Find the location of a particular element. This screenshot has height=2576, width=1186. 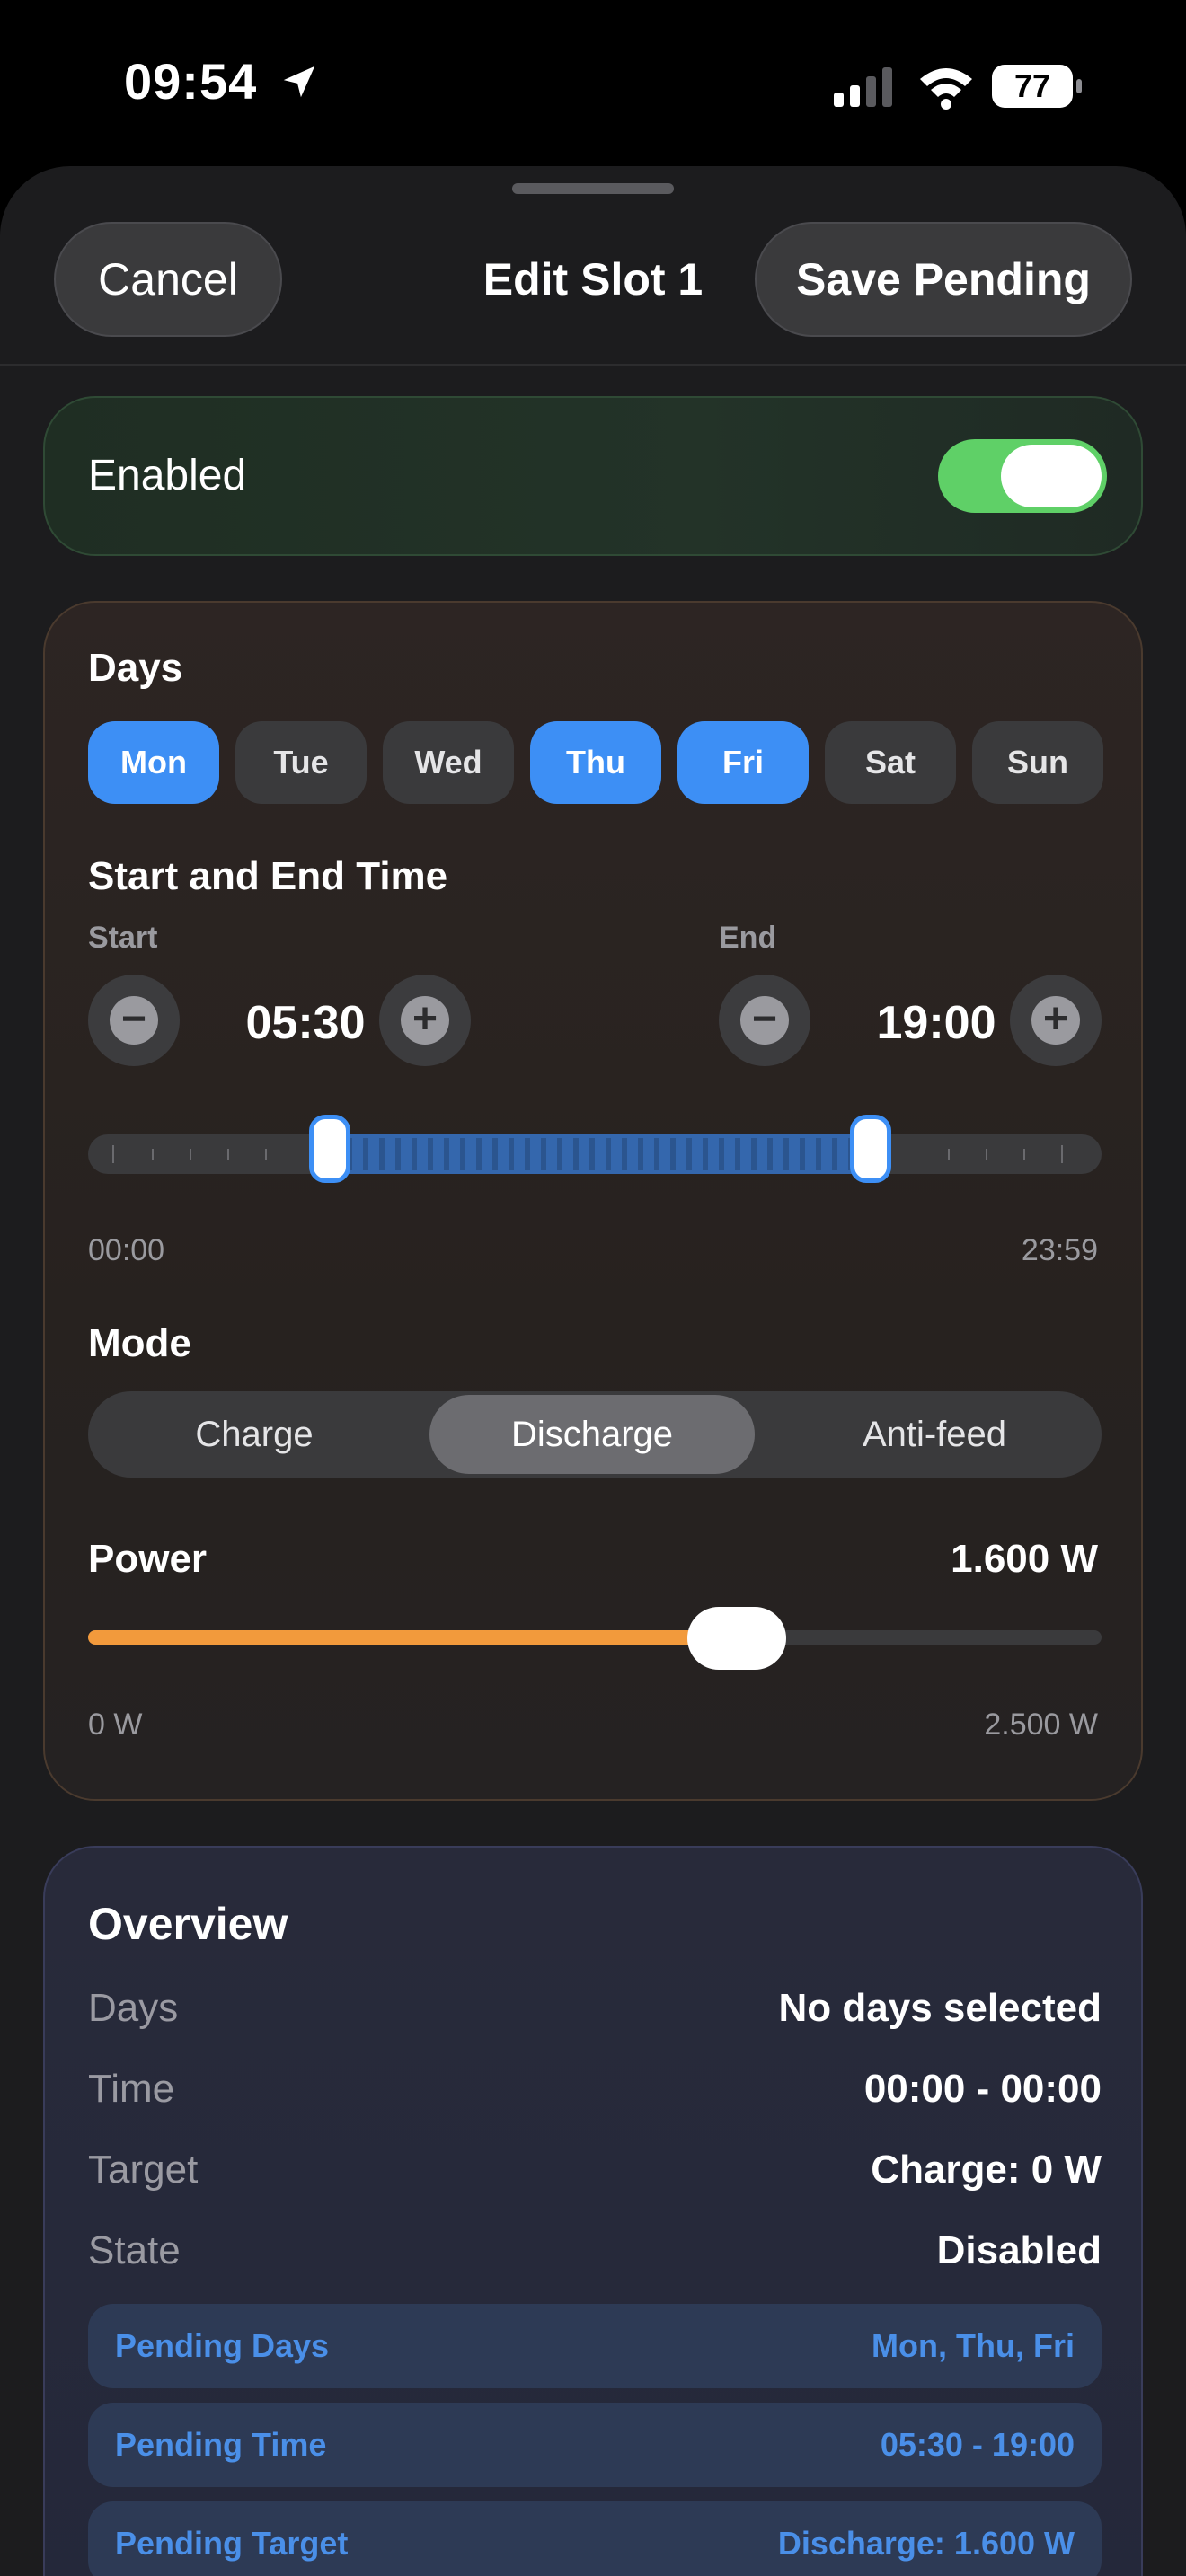

end-decrement-button: − is located at coordinates (764, 1020).